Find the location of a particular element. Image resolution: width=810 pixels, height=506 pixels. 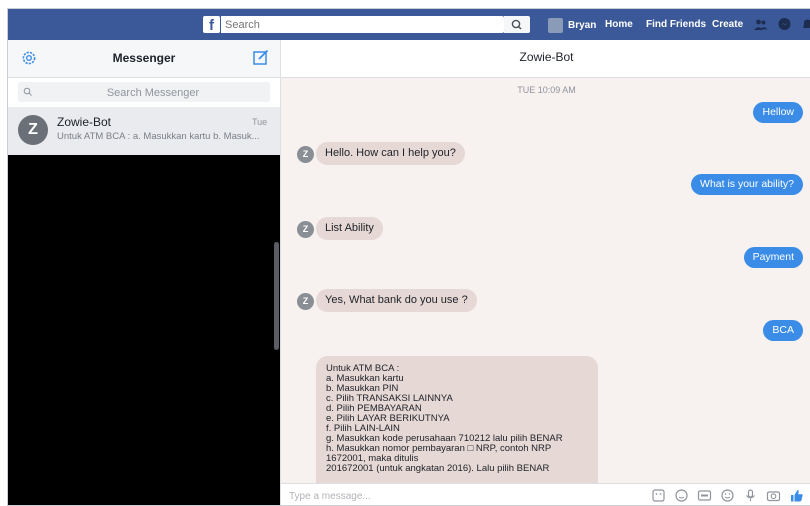

chat-title: Zowie-Bot is located at coordinates (545, 57).